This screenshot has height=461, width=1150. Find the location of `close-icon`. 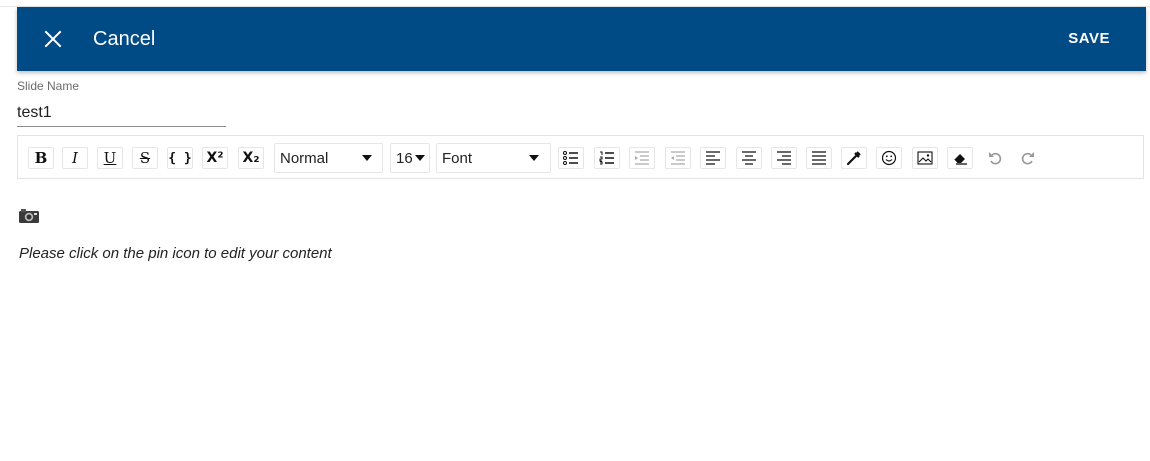

close-icon is located at coordinates (53, 39).